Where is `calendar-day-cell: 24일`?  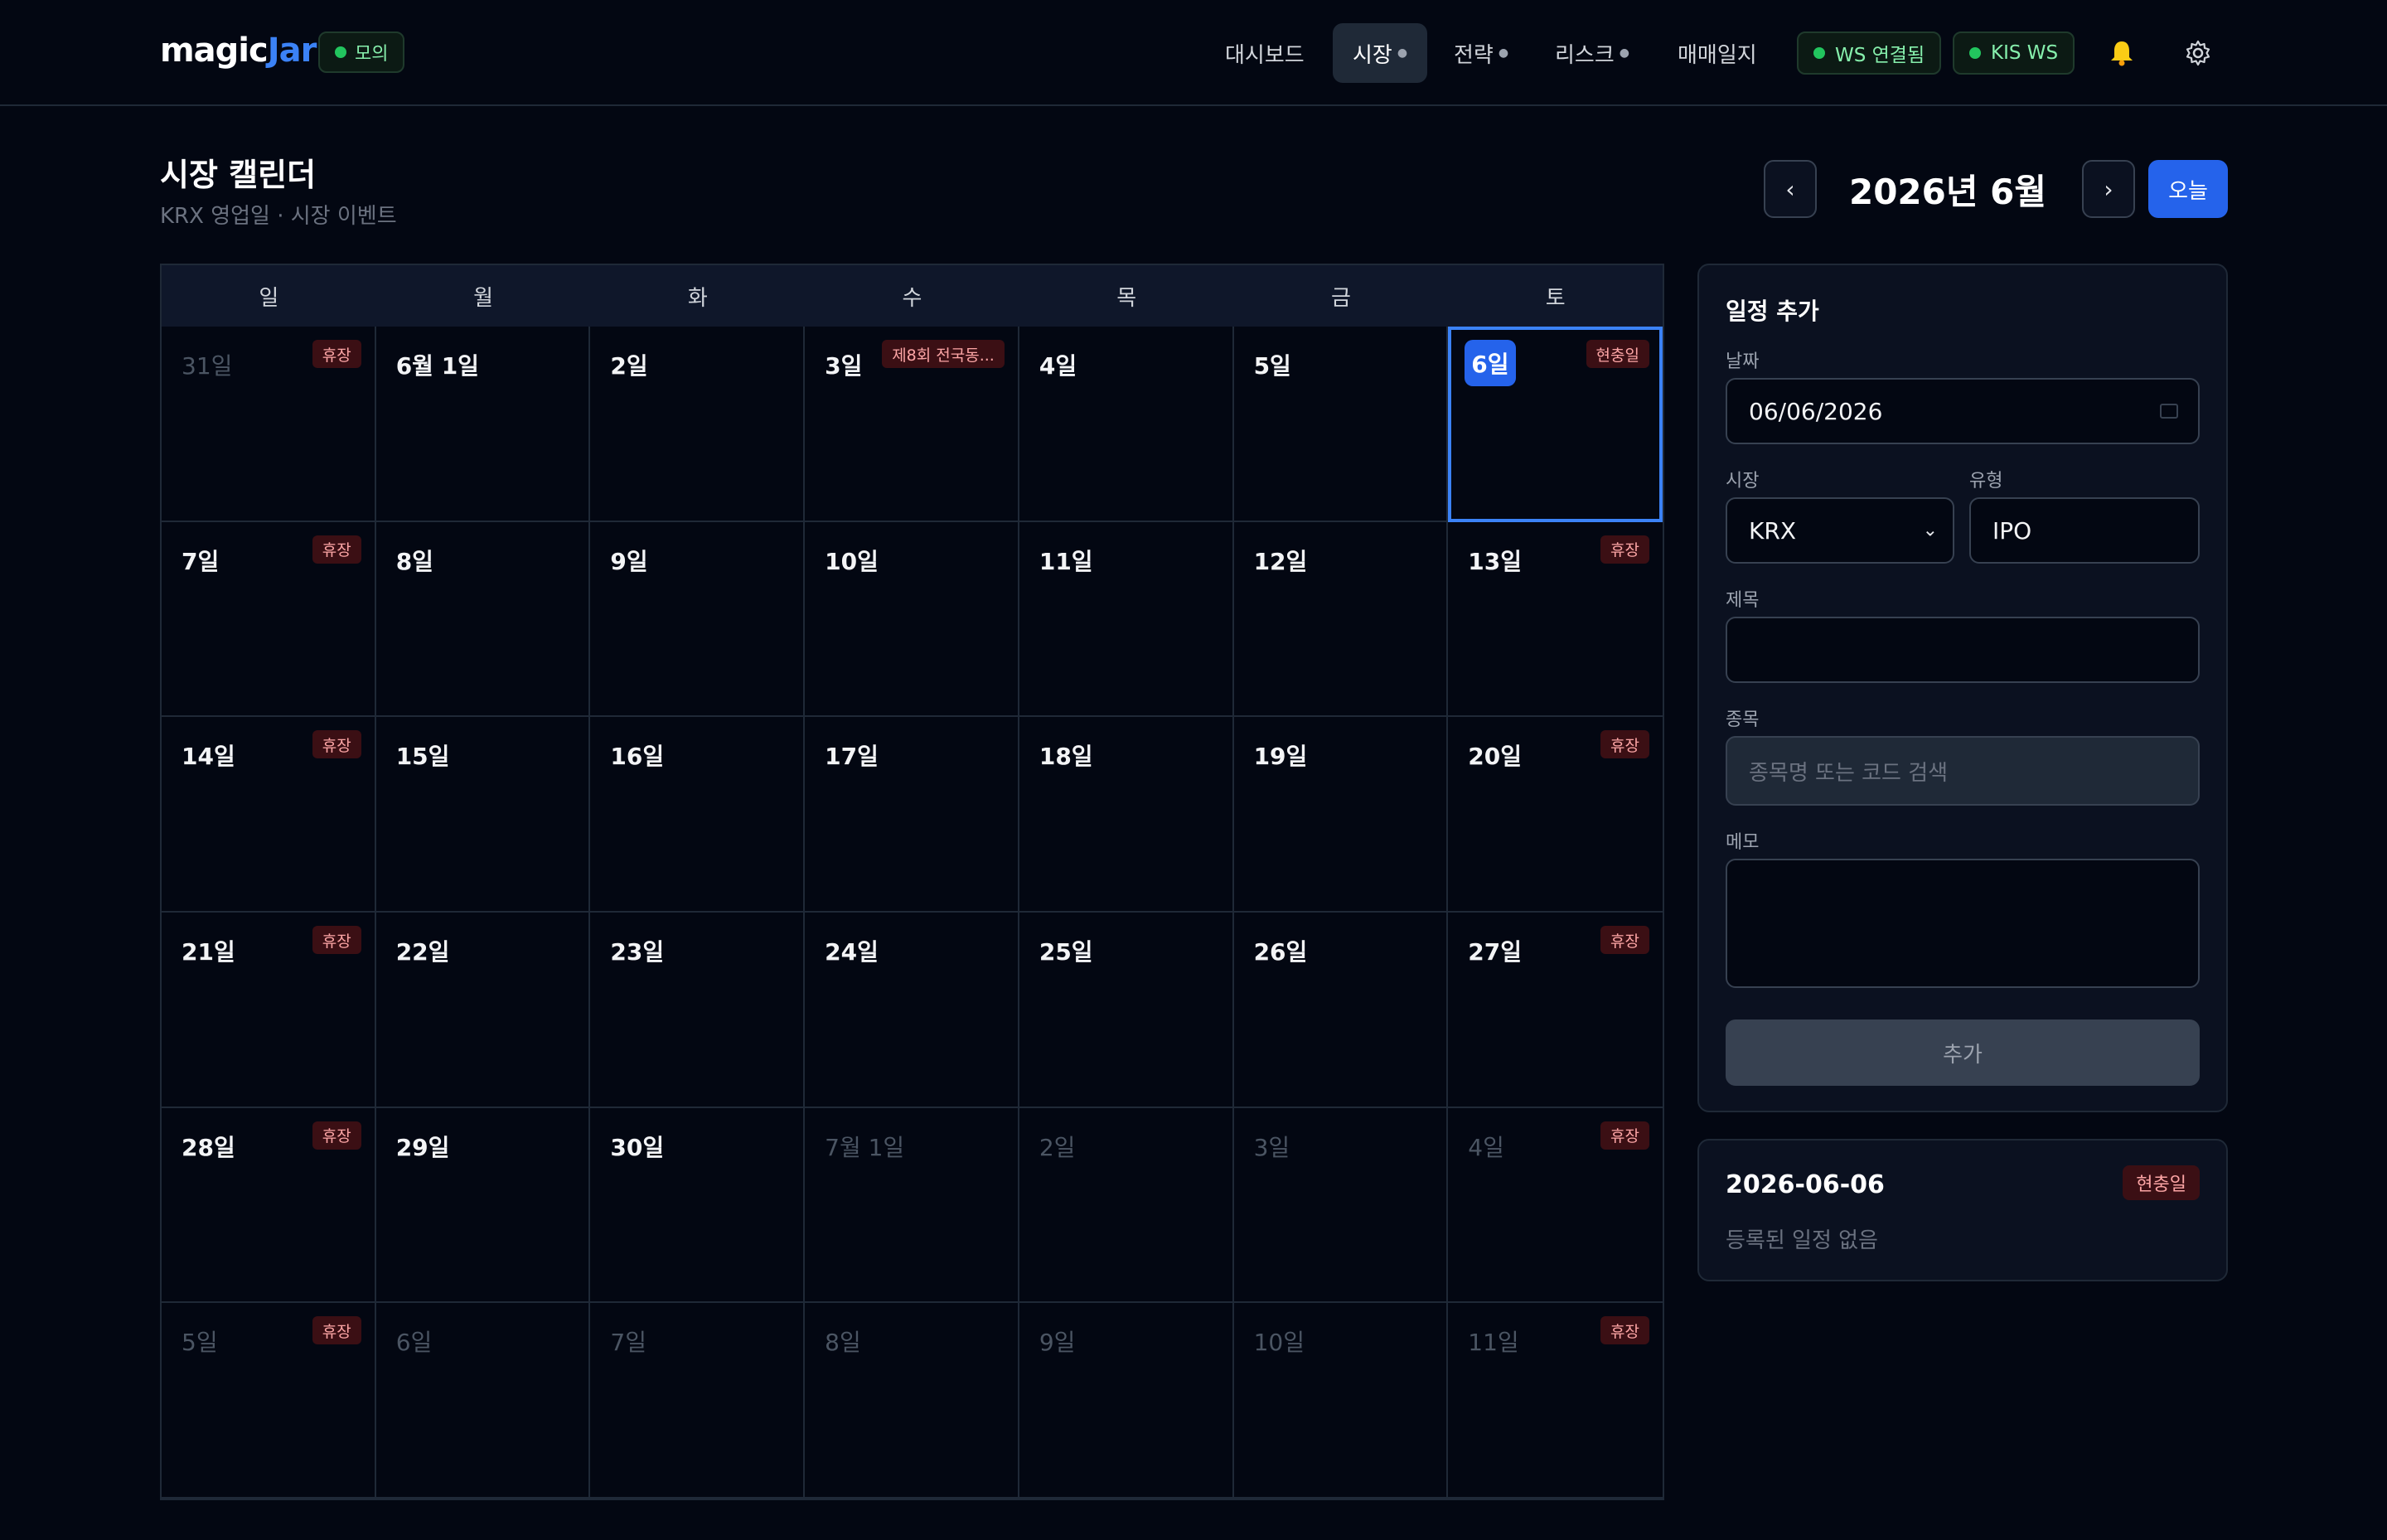
calendar-day-cell: 24일 is located at coordinates (912, 1010).